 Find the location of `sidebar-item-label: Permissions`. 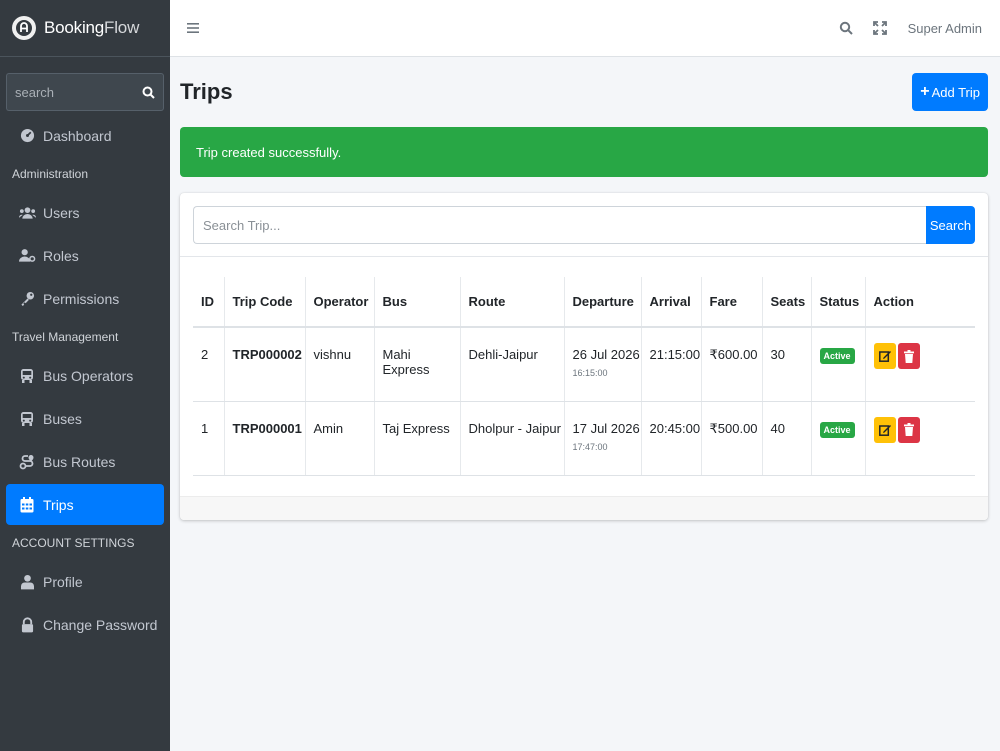

sidebar-item-label: Permissions is located at coordinates (81, 298).